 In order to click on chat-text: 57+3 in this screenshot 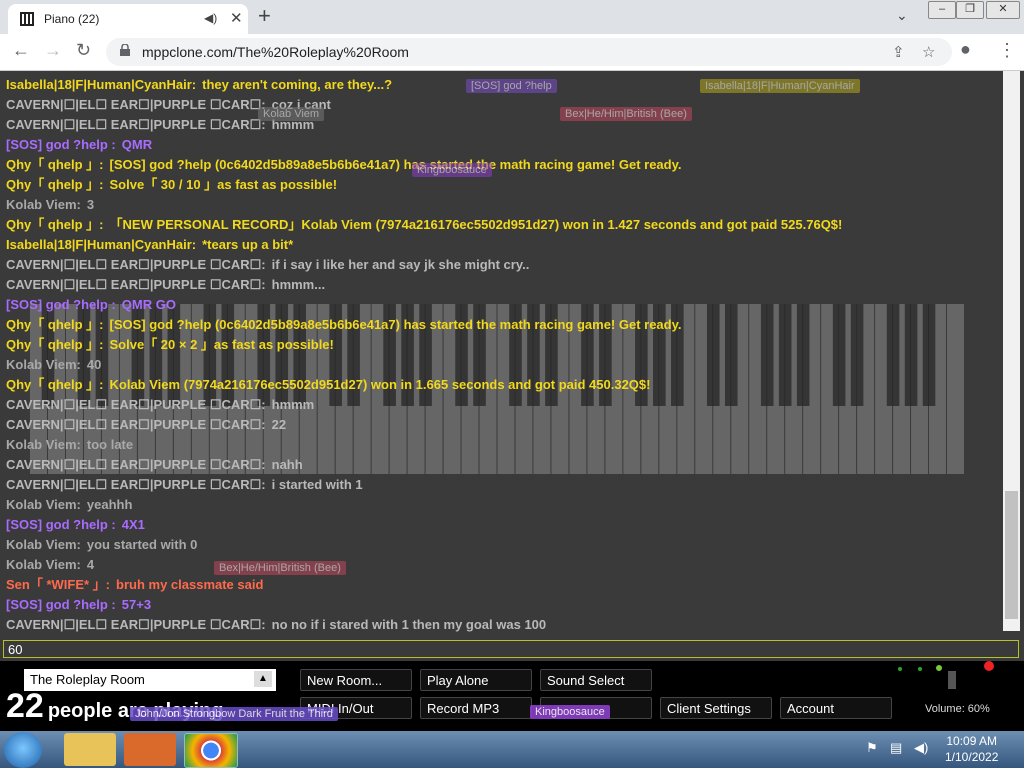, I will do `click(136, 604)`.